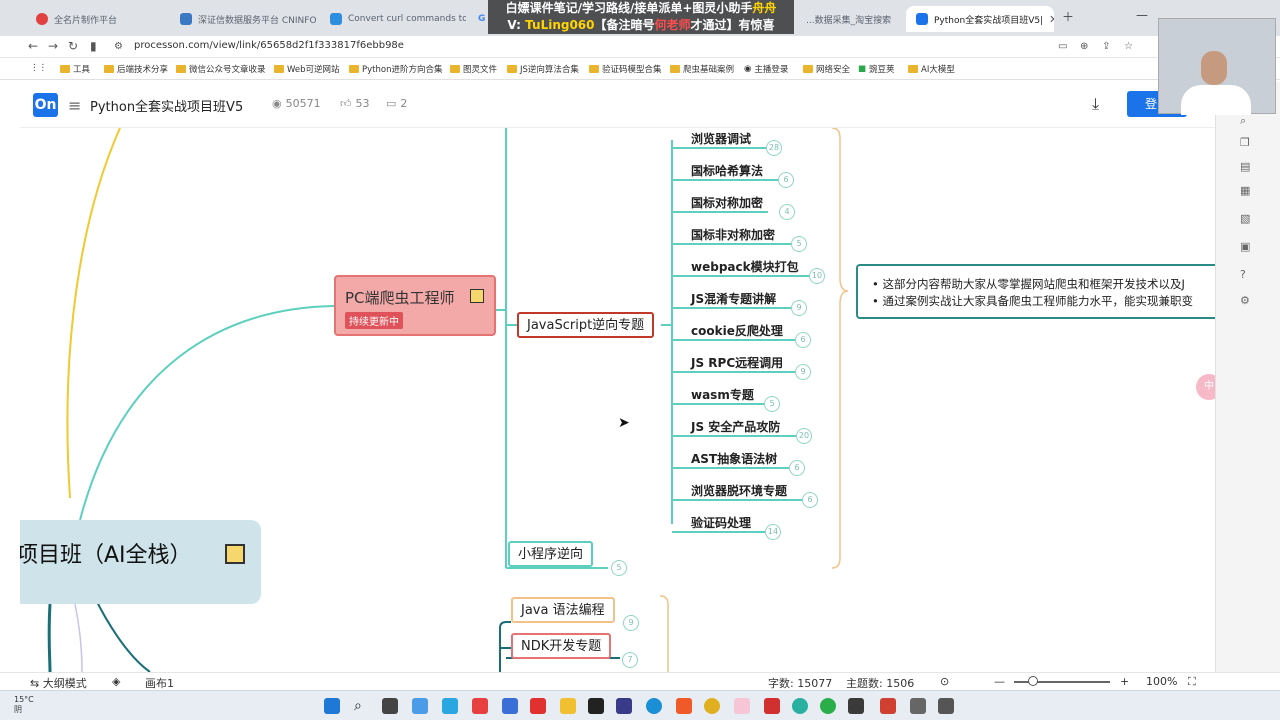 The width and height of the screenshot is (1280, 720). I want to click on count-badge: 4, so click(787, 212).